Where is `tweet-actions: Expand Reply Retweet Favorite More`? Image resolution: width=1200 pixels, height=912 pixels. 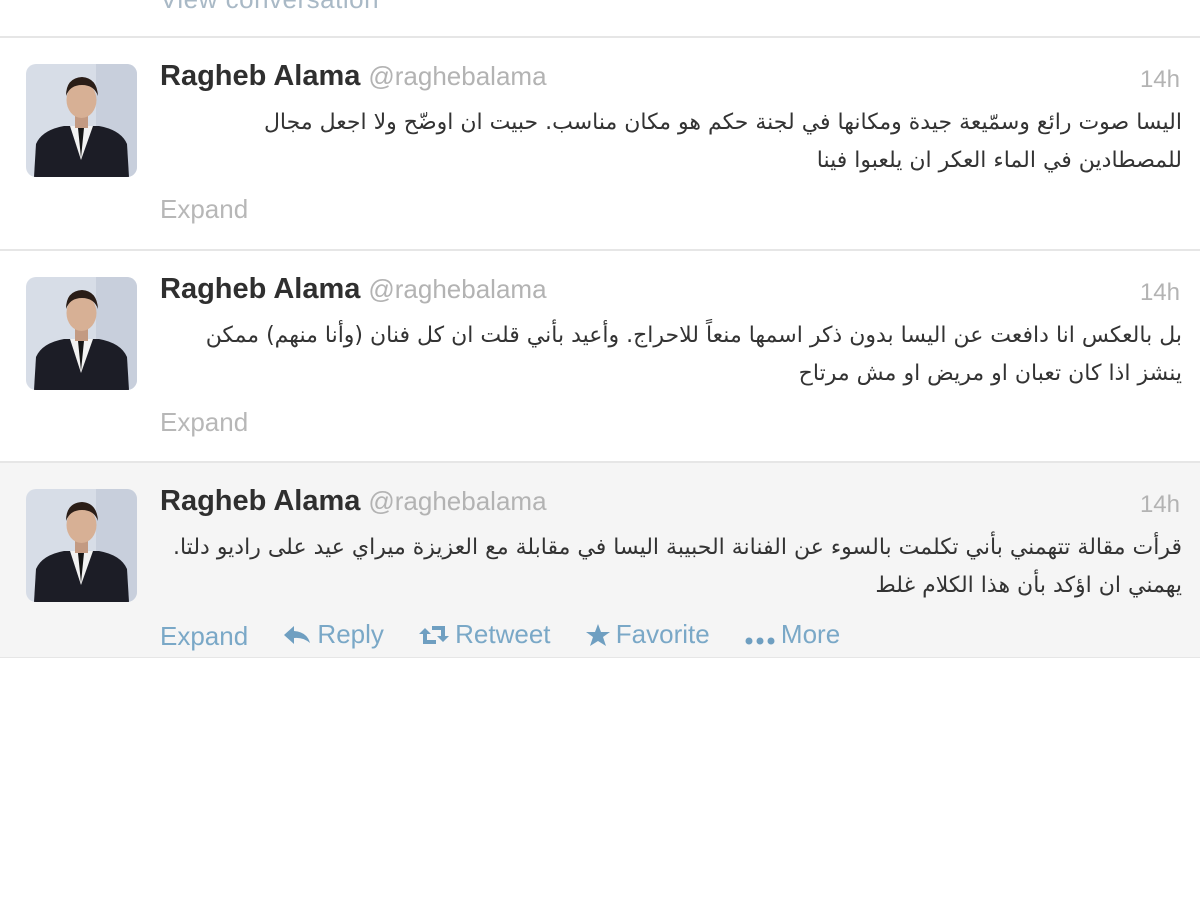
tweet-actions: Expand Reply Retweet Favorite More is located at coordinates (514, 636).